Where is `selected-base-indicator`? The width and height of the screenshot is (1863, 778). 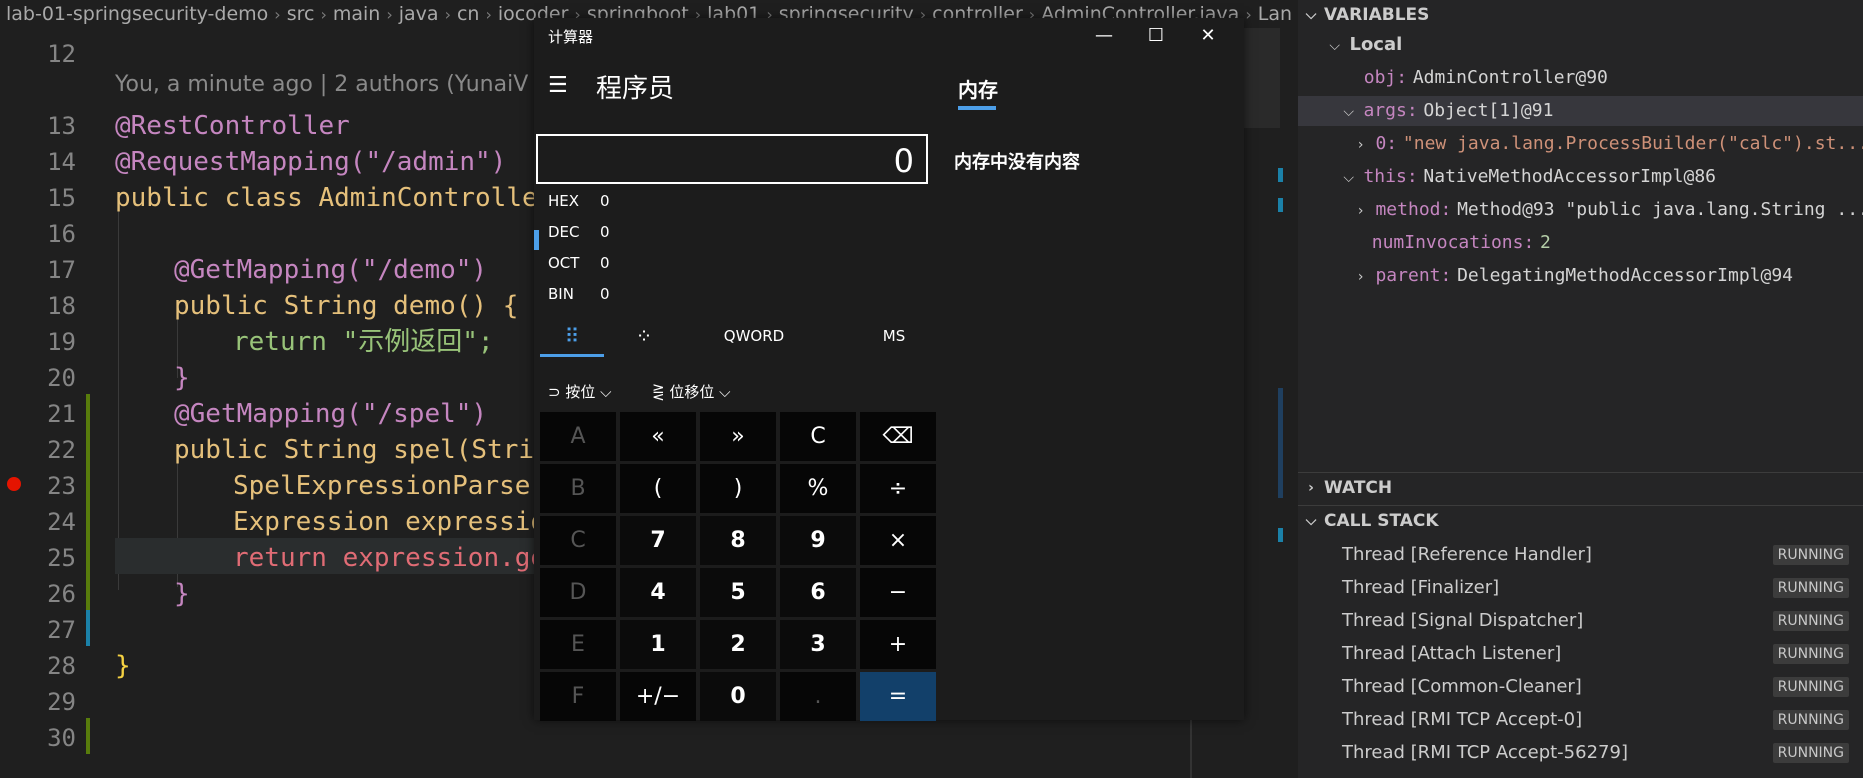
selected-base-indicator is located at coordinates (536, 240).